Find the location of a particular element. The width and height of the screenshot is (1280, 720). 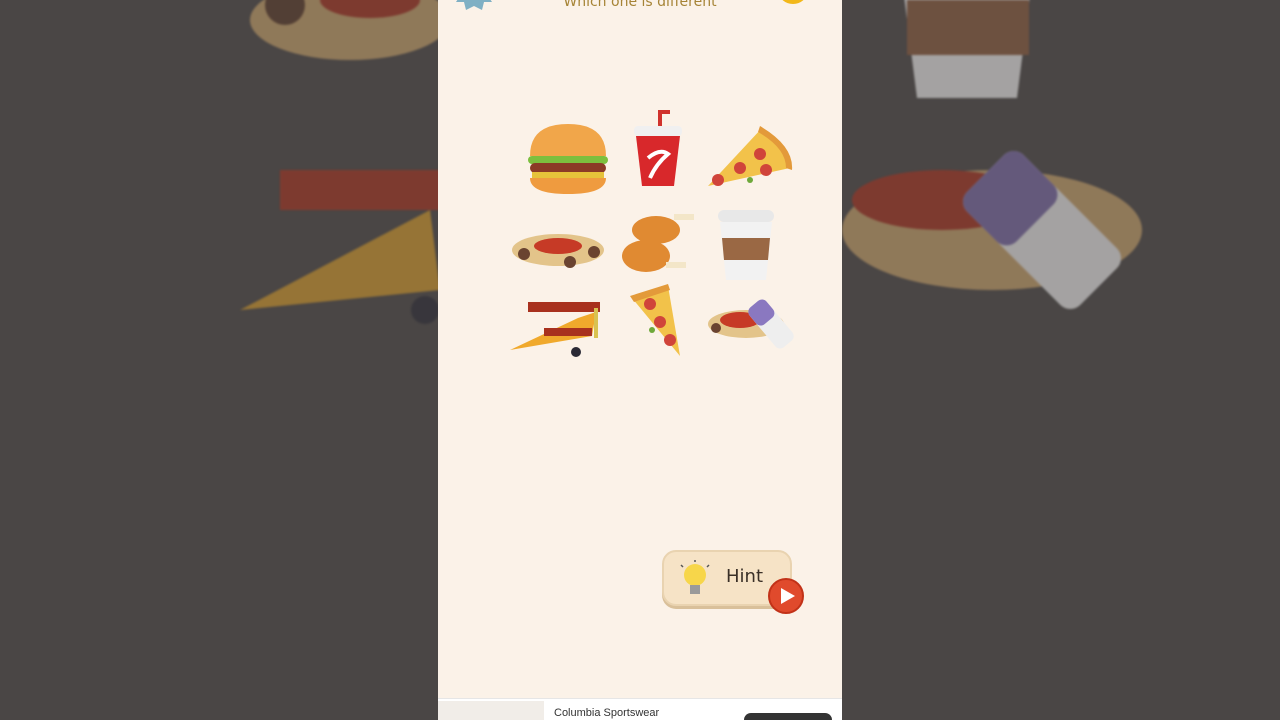

grid-item-soda is located at coordinates (658, 148).